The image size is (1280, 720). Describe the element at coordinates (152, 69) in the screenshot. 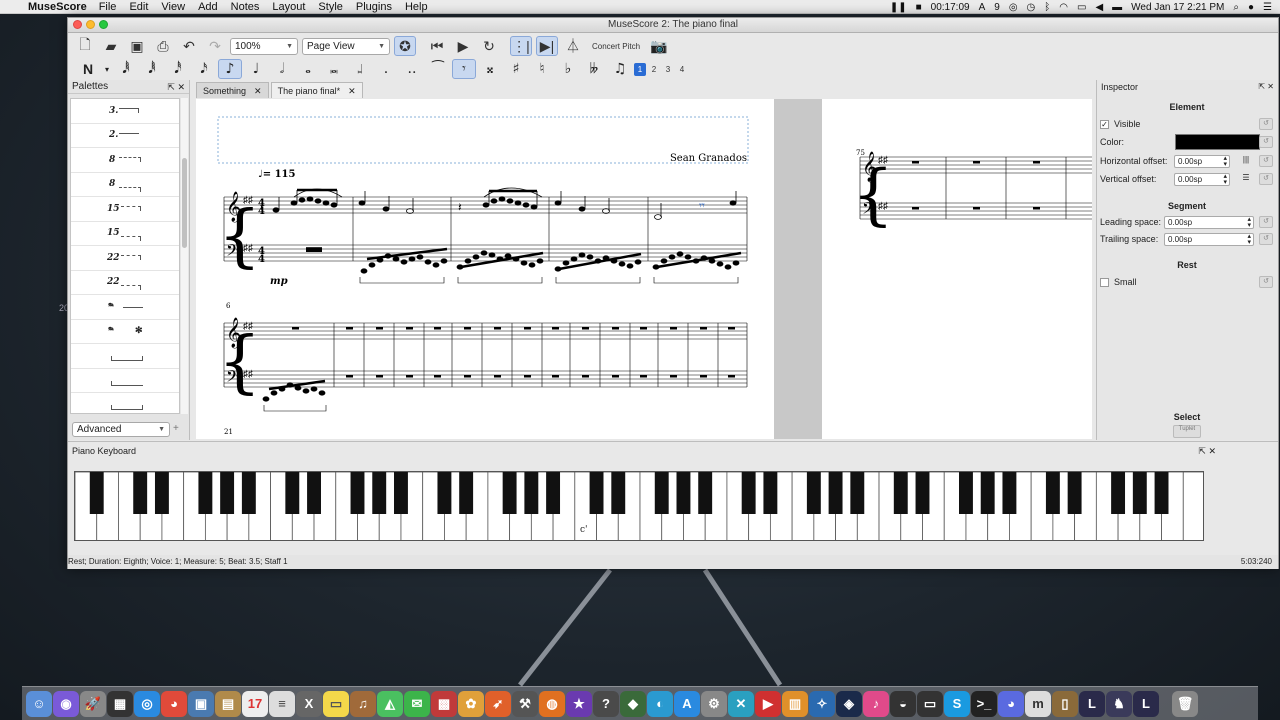

I see `duration-64th-icon: 𝅘𝅥𝅱` at that location.